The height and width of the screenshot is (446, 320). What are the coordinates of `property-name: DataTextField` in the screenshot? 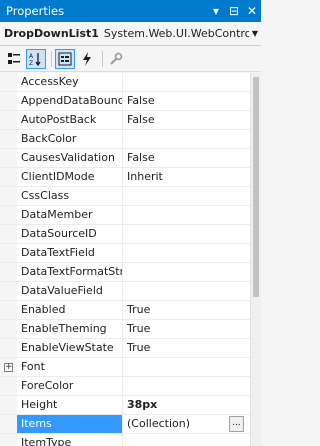 It's located at (70, 253).